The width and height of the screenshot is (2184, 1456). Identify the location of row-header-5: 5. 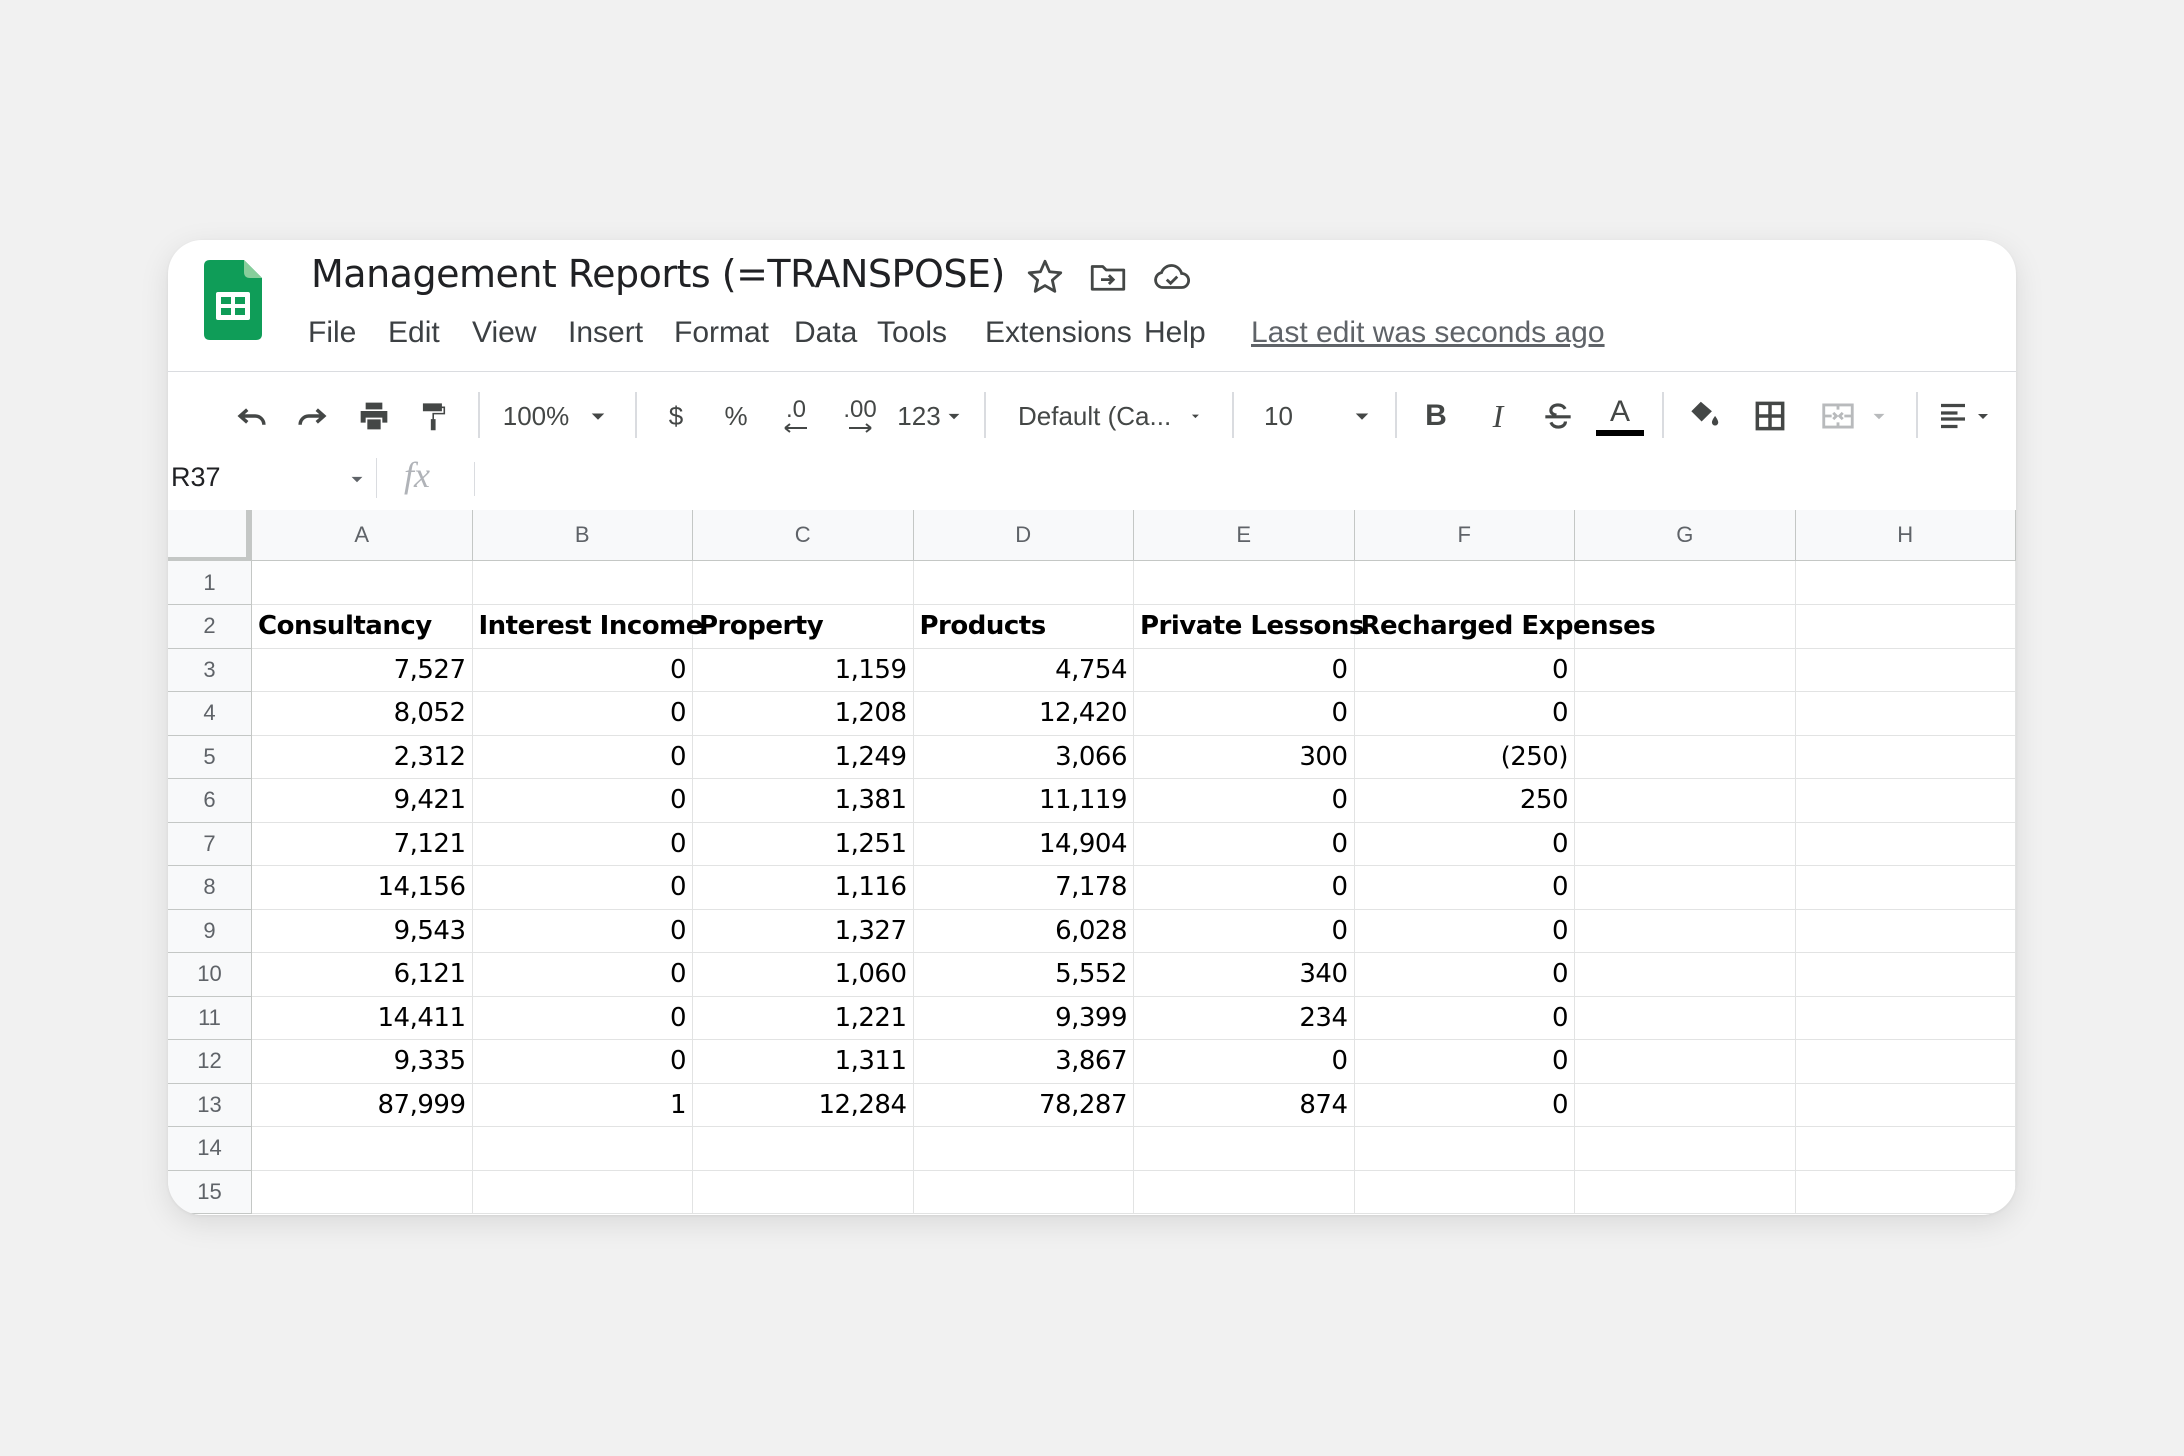
(210, 757).